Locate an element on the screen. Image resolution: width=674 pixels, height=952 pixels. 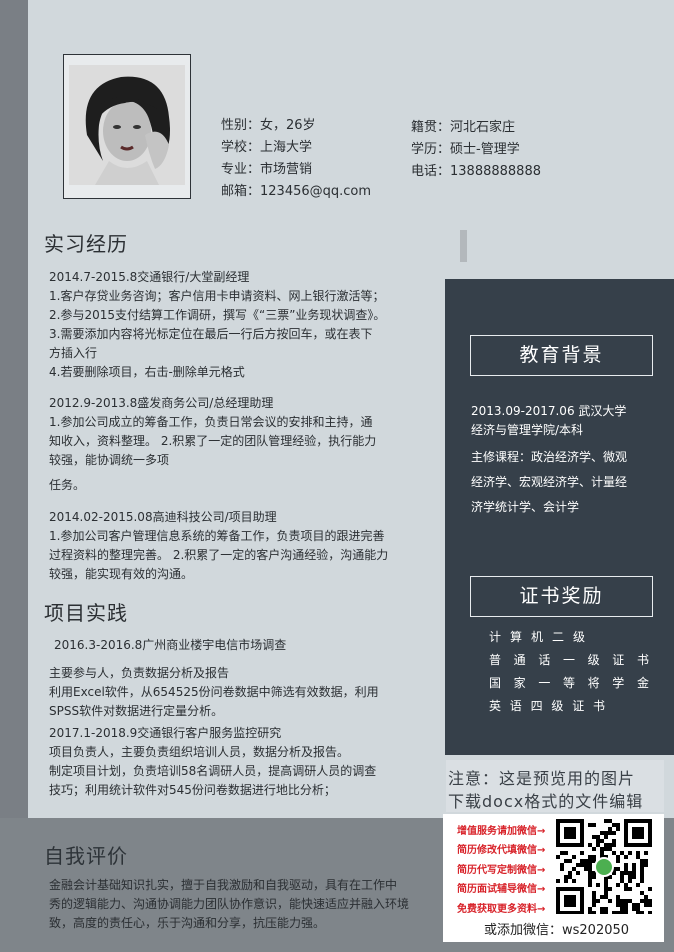
qr-code is located at coordinates (604, 867).